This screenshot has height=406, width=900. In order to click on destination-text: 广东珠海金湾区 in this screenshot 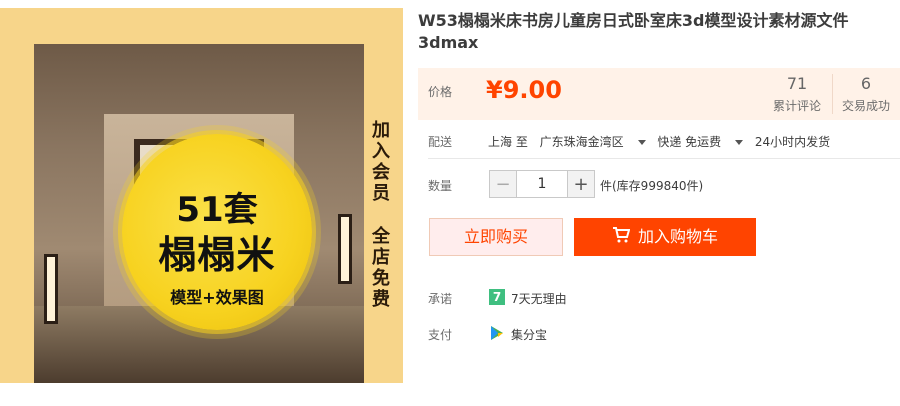, I will do `click(581, 142)`.